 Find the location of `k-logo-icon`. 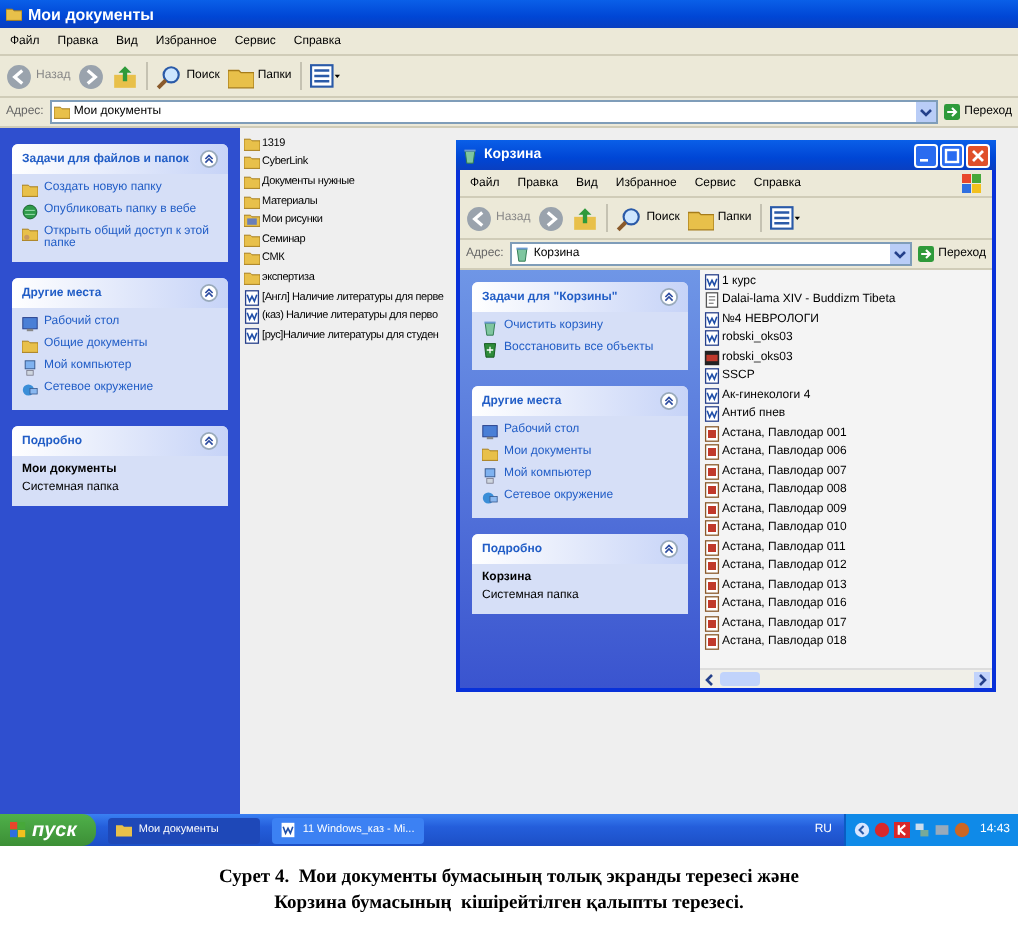

k-logo-icon is located at coordinates (901, 830).